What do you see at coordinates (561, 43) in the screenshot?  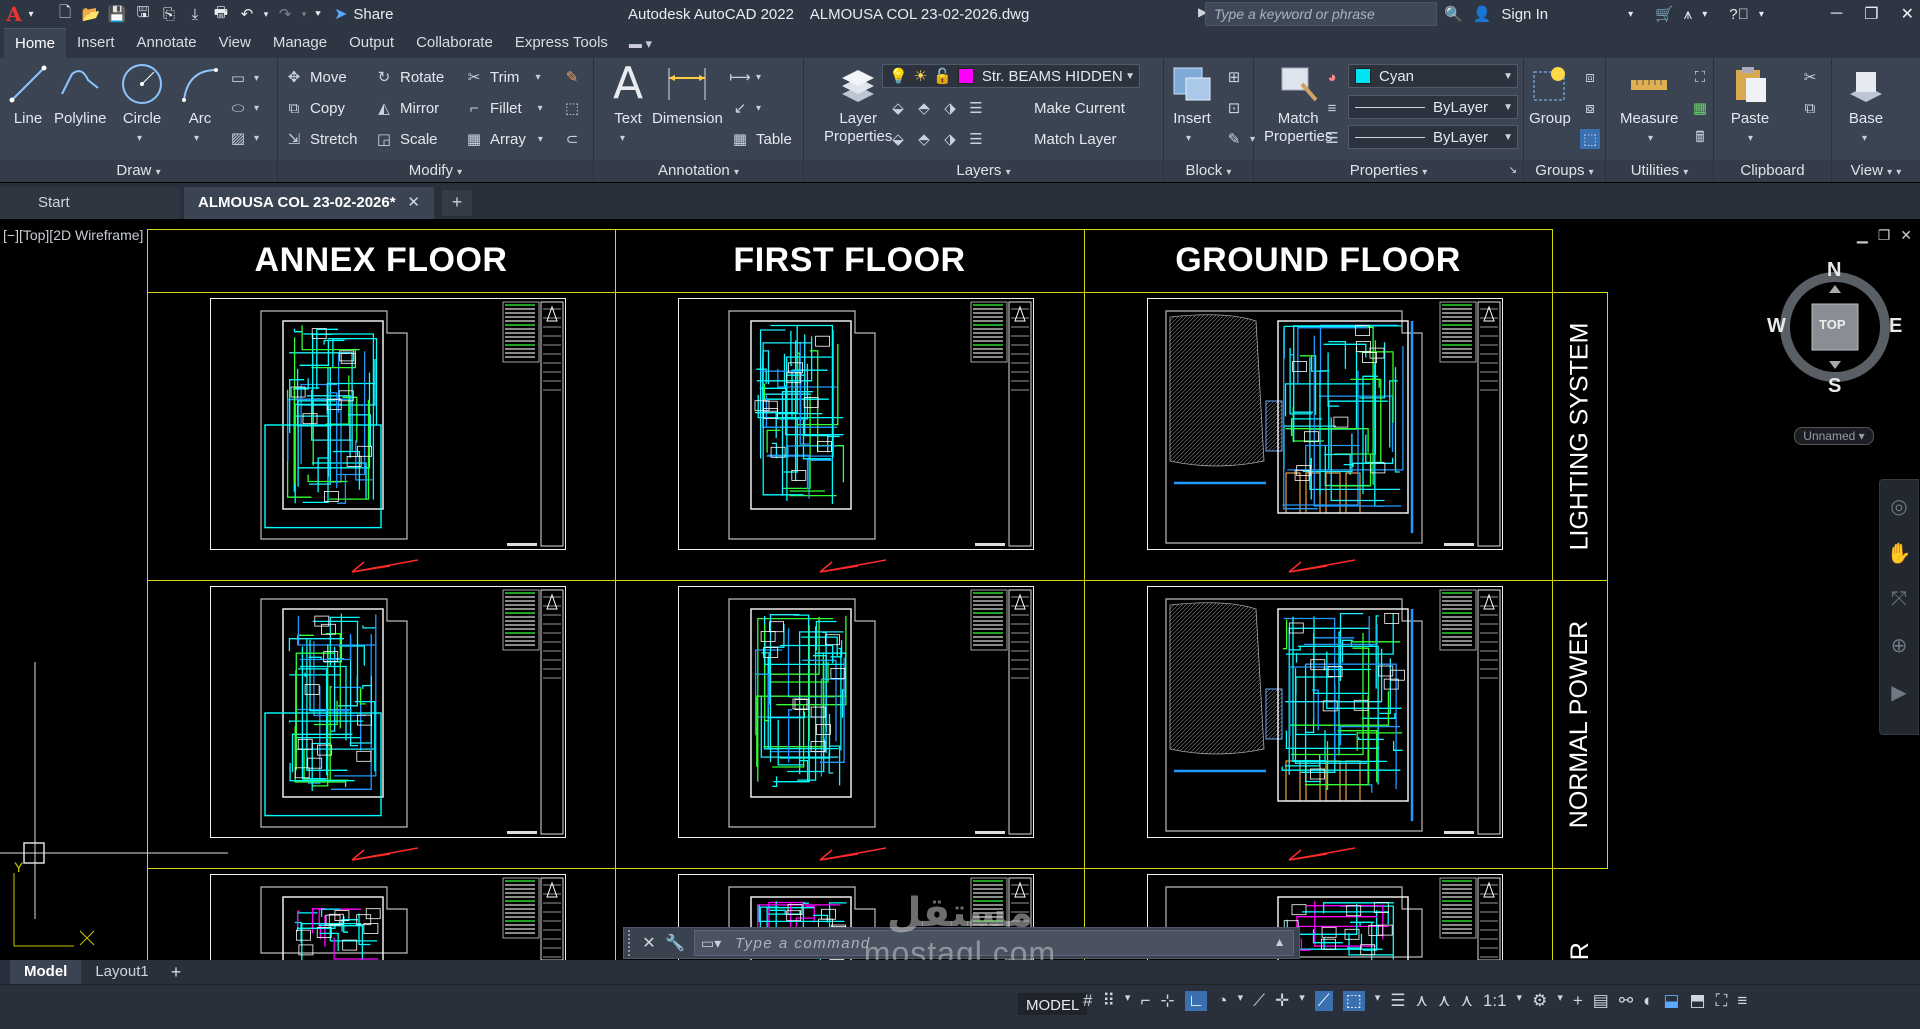 I see `tab-express-tools: Express Tools` at bounding box center [561, 43].